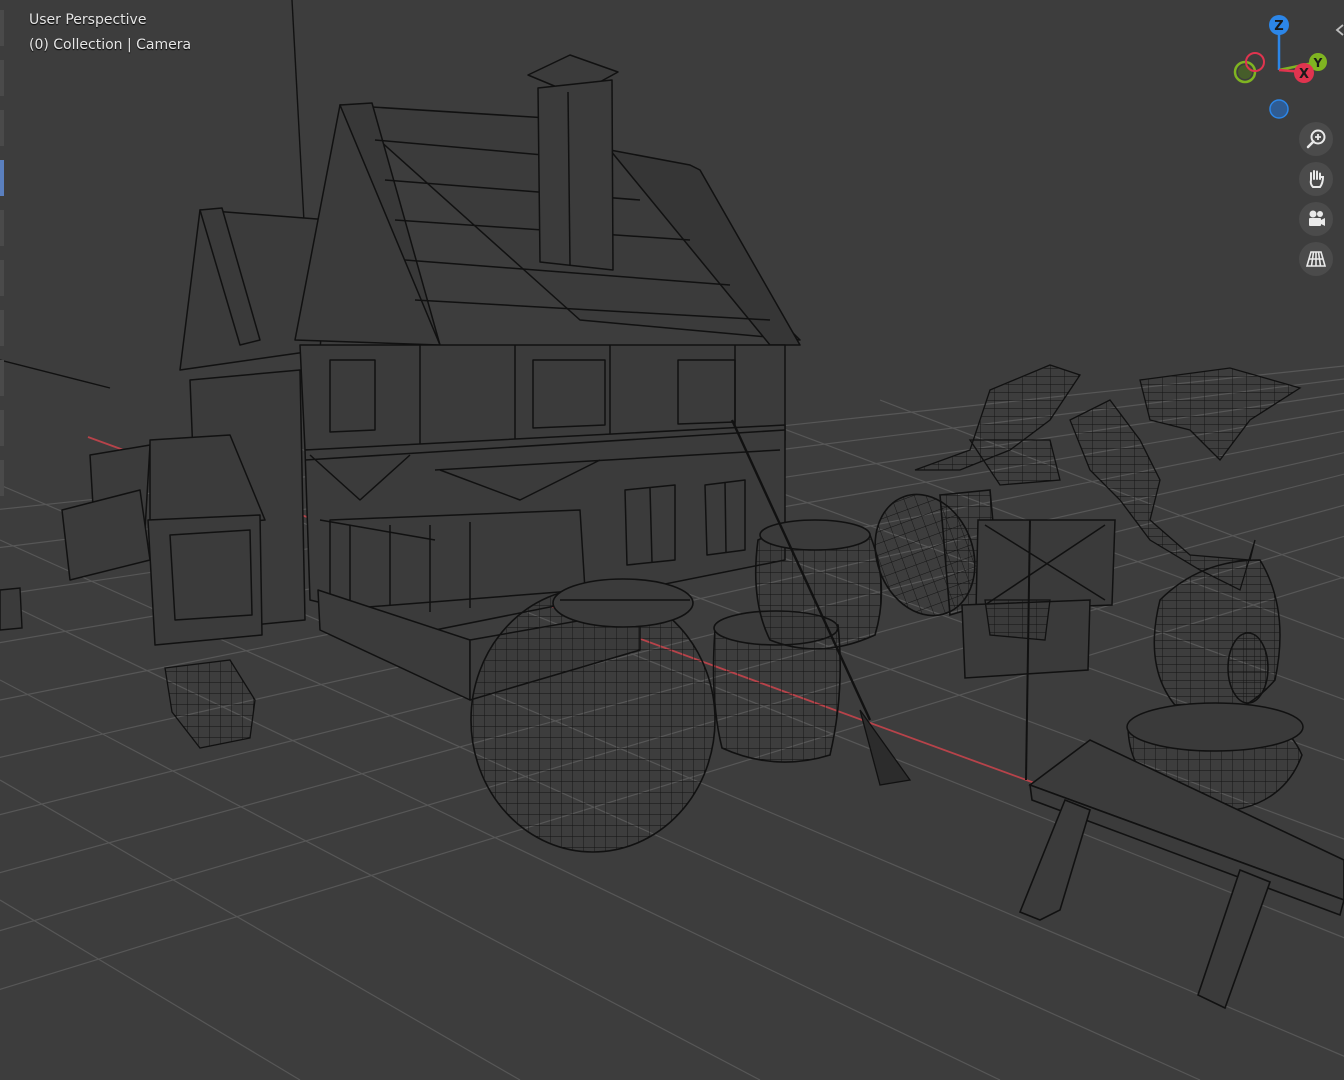 This screenshot has height=1080, width=1344. I want to click on zoom-button, so click(1316, 139).